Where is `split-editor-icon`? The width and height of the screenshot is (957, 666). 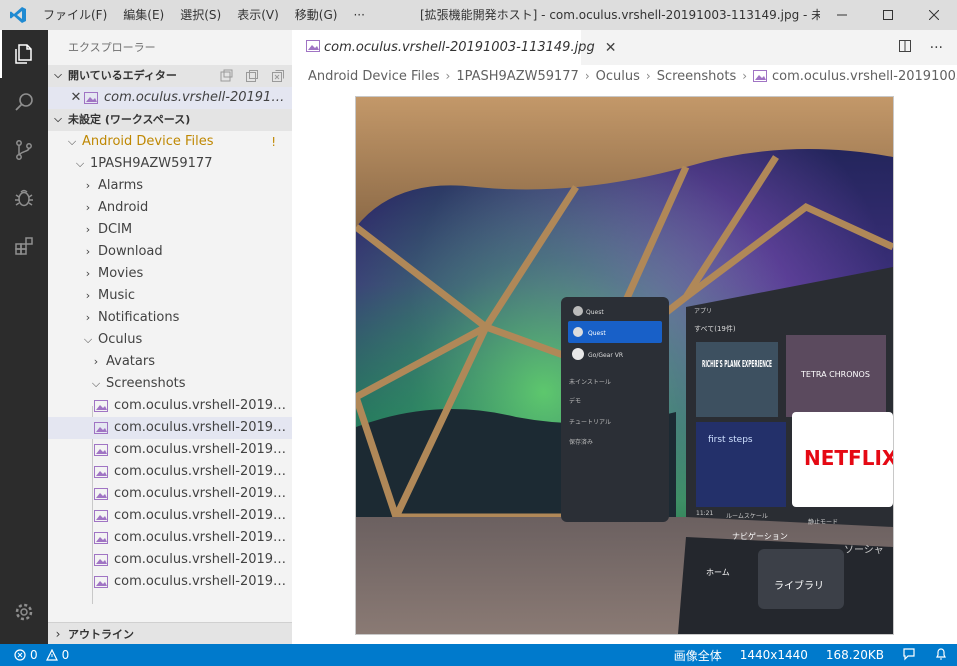
split-editor-icon is located at coordinates (904, 45).